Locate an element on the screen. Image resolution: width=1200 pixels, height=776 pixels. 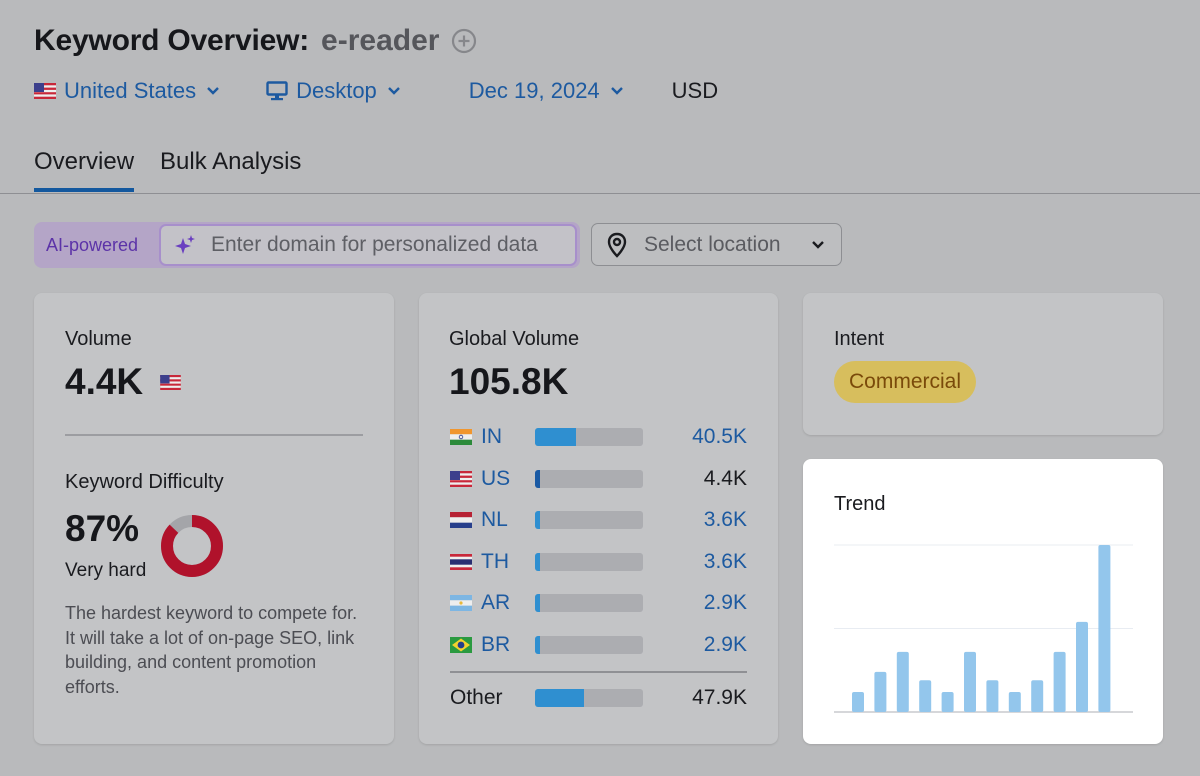
other-label: Other is located at coordinates (476, 697).